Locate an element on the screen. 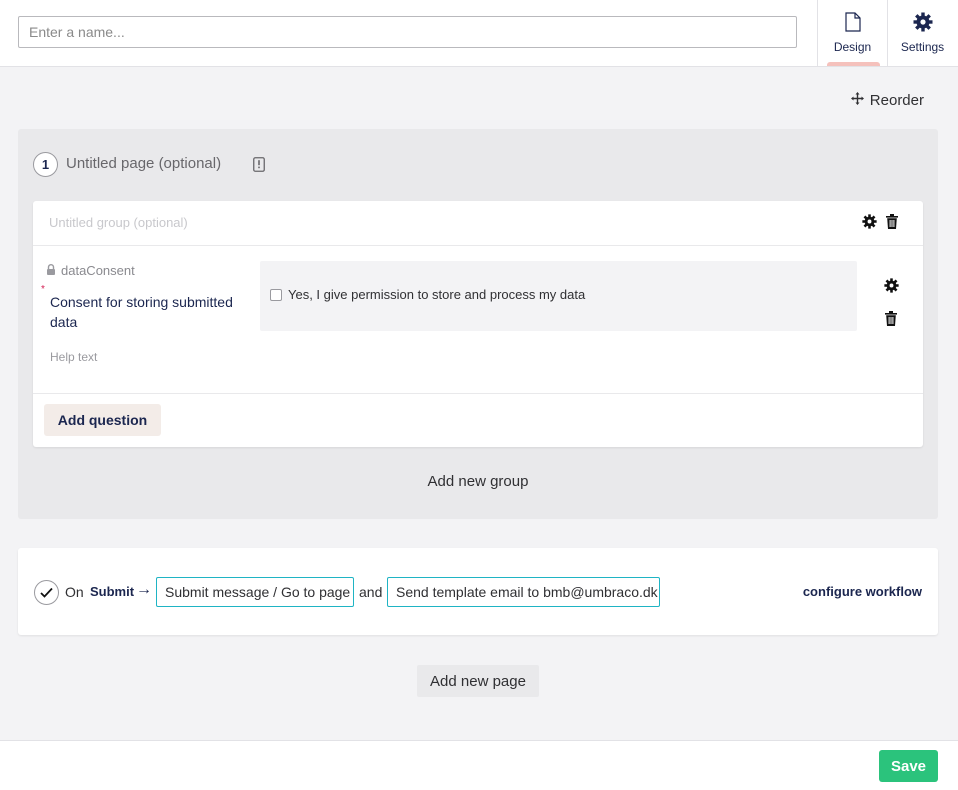  page-info-icon is located at coordinates (259, 167).